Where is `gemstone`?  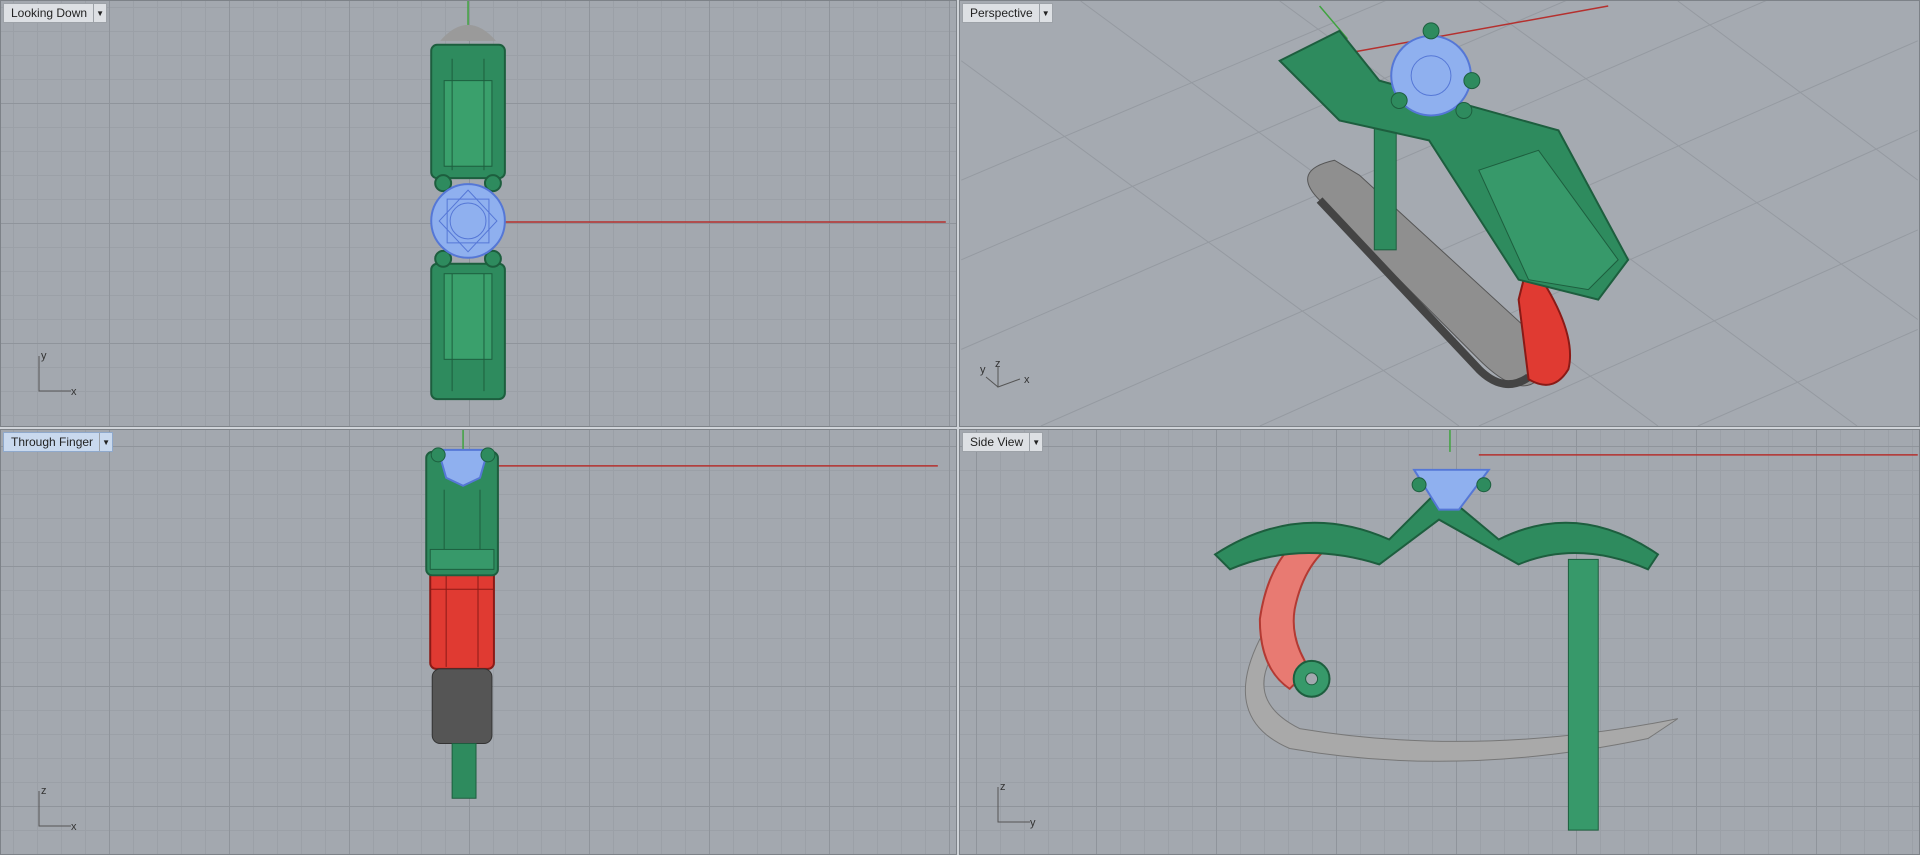 gemstone is located at coordinates (468, 221).